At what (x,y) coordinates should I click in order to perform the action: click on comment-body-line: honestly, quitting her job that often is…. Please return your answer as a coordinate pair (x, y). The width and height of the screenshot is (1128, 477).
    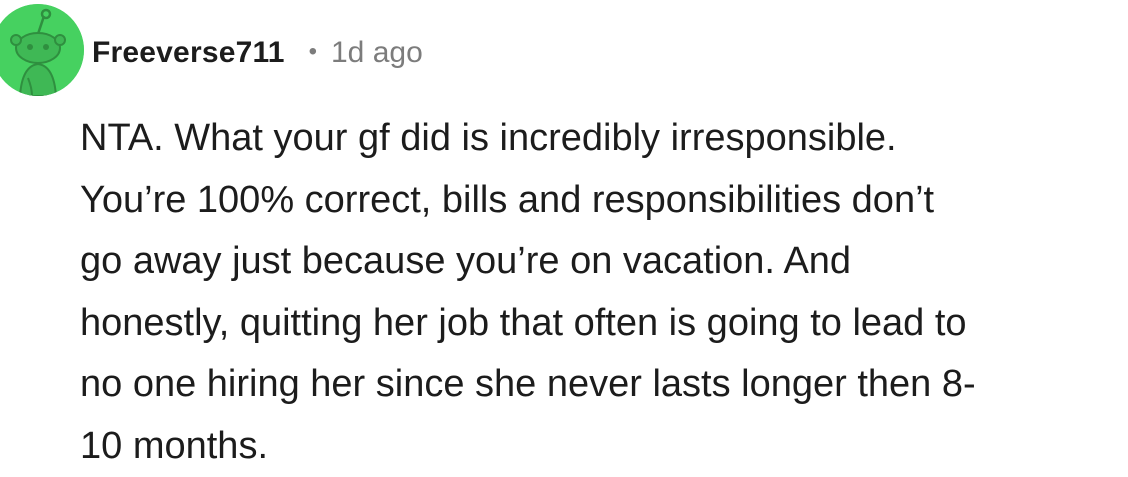
    Looking at the image, I should click on (523, 322).